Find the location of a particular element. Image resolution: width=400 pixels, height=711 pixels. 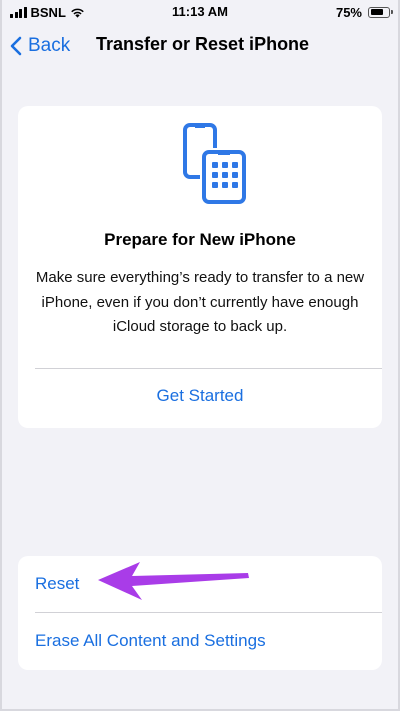

navigation-bar: Back Transfer or Reset iPhone is located at coordinates (200, 46).